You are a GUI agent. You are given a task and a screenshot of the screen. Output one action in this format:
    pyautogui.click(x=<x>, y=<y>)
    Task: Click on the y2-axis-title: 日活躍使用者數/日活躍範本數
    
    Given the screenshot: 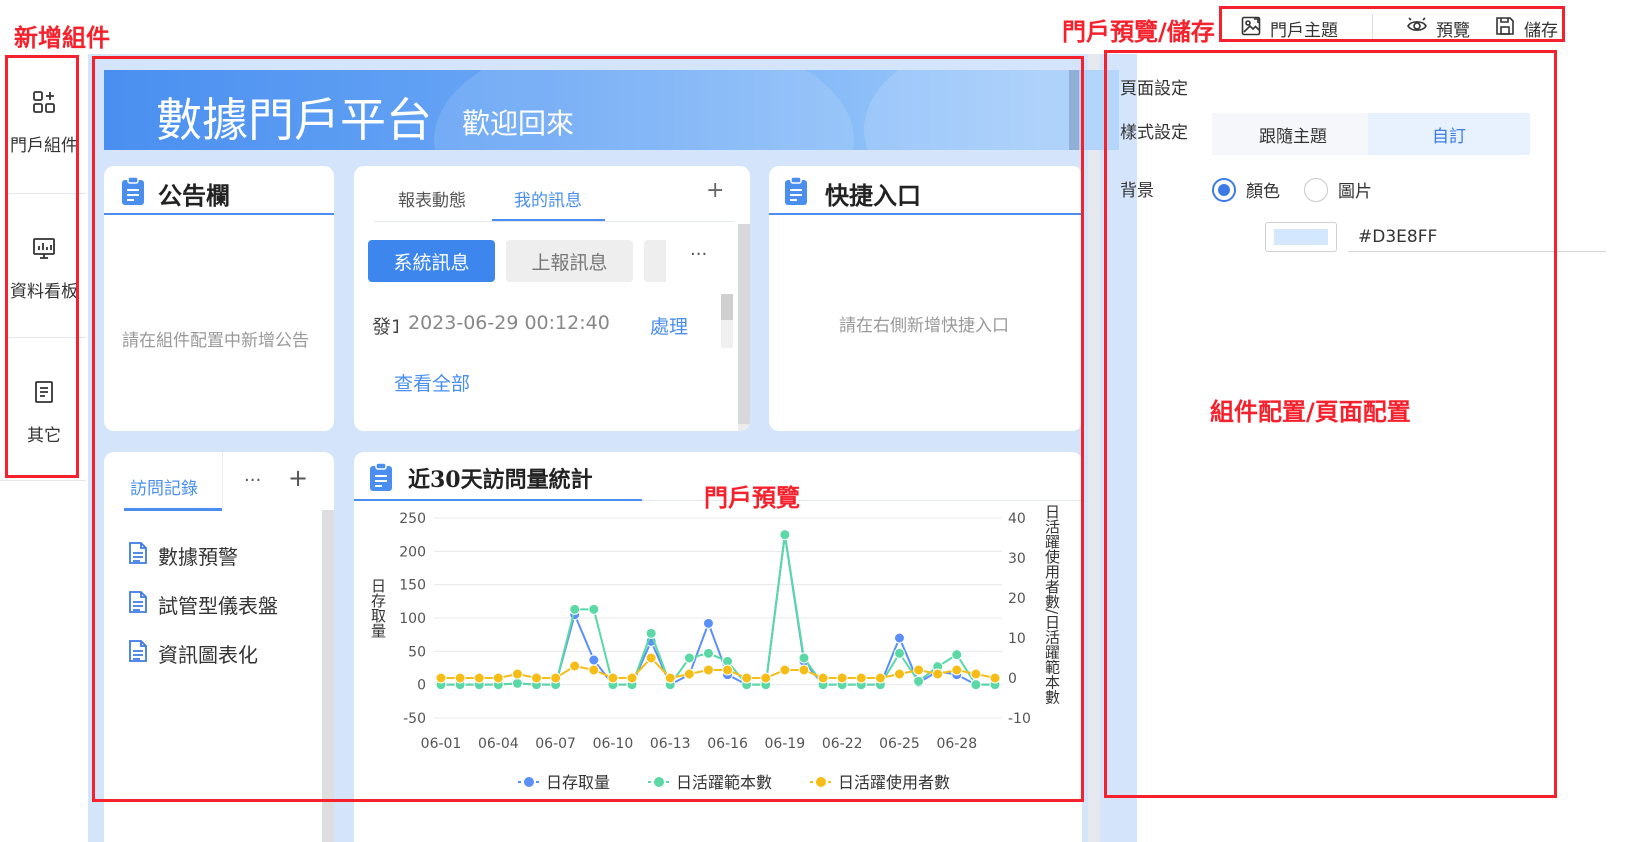 What is the action you would take?
    pyautogui.click(x=1052, y=604)
    